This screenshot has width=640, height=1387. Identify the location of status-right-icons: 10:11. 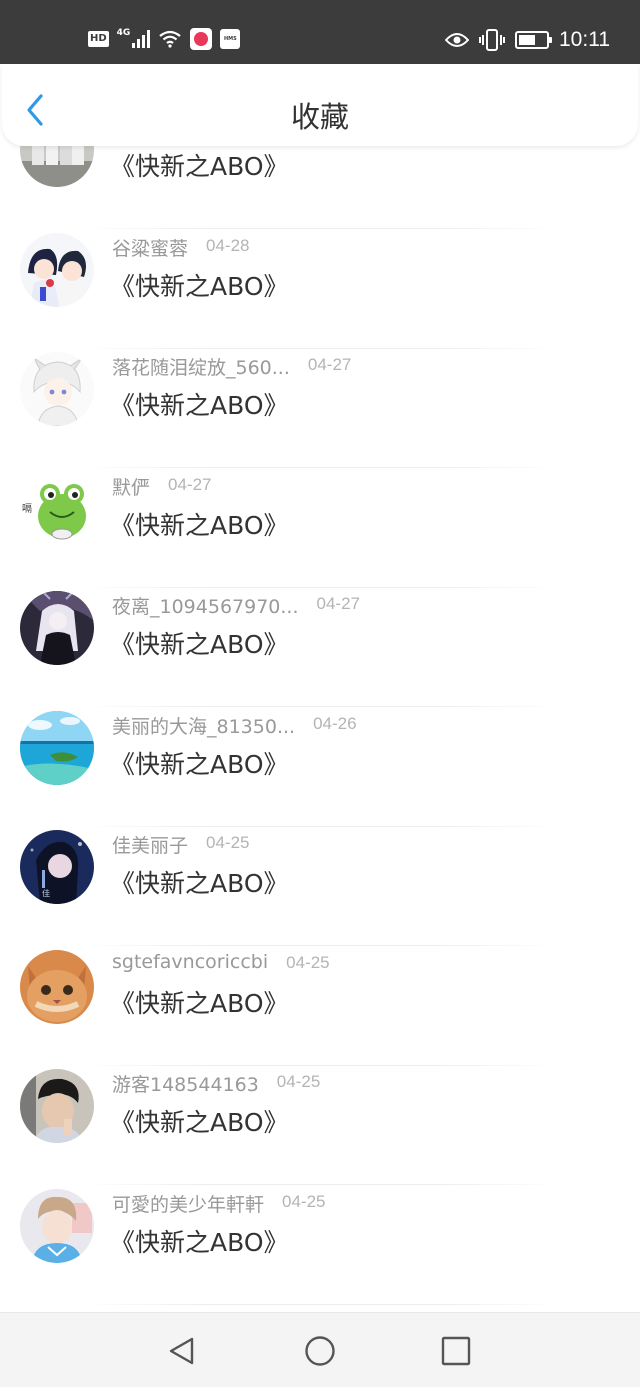
(527, 40).